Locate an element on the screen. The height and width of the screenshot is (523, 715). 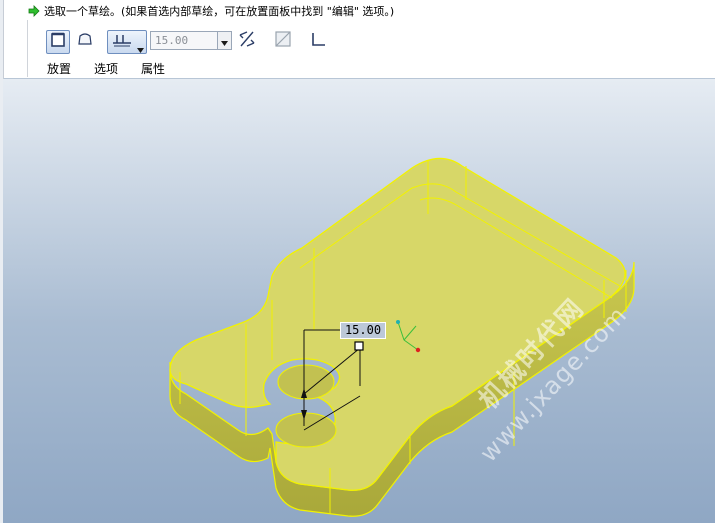
remove-material-button is located at coordinates (283, 41).